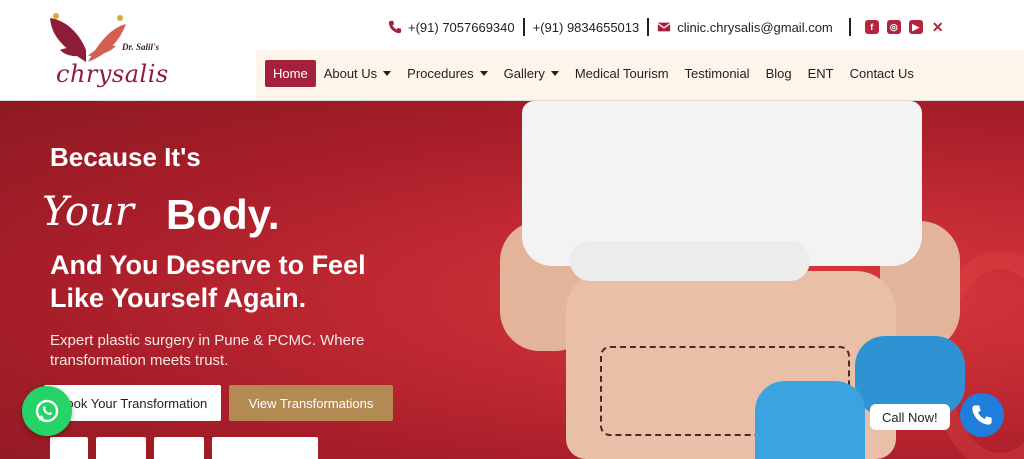 This screenshot has width=1024, height=459. What do you see at coordinates (112, 74) in the screenshot?
I see `logo-name: chrysalis` at bounding box center [112, 74].